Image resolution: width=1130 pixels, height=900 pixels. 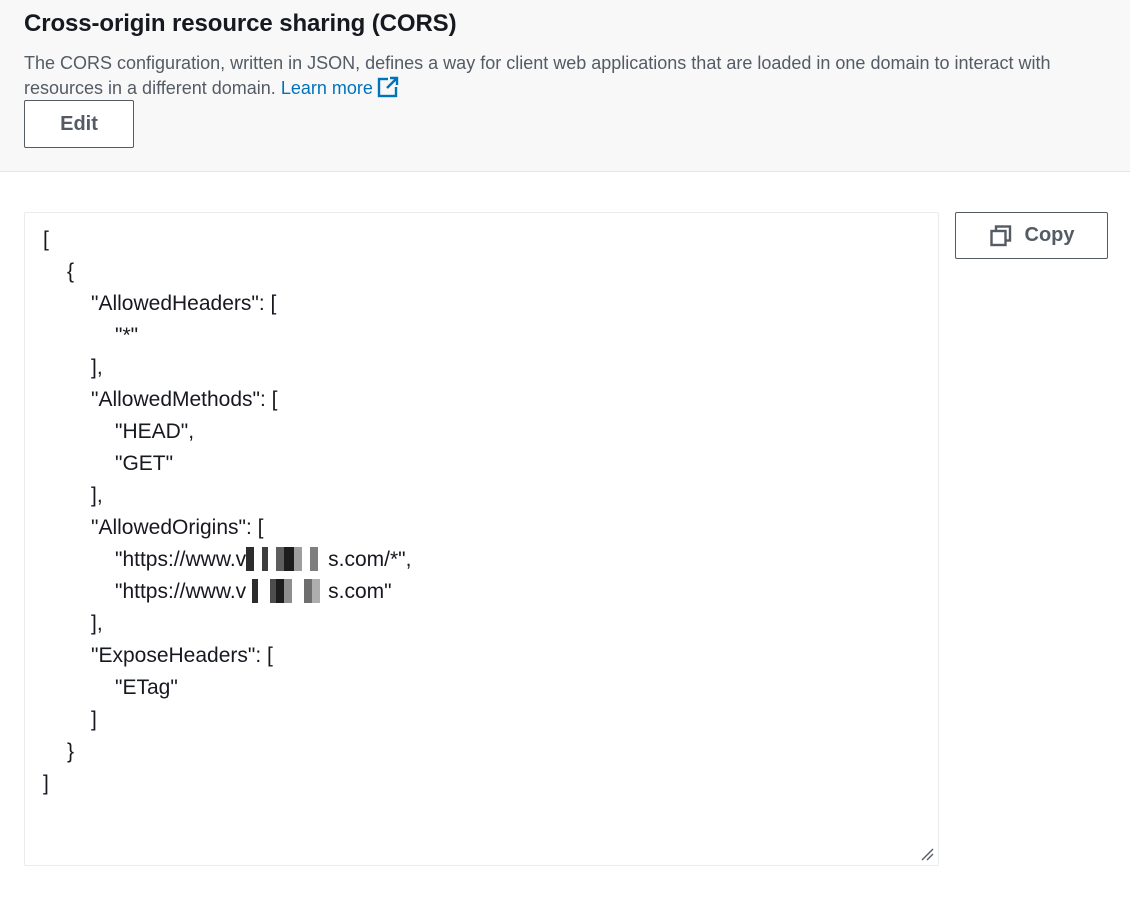 What do you see at coordinates (182, 655) in the screenshot?
I see `code-text: "ExposeHeaders": [` at bounding box center [182, 655].